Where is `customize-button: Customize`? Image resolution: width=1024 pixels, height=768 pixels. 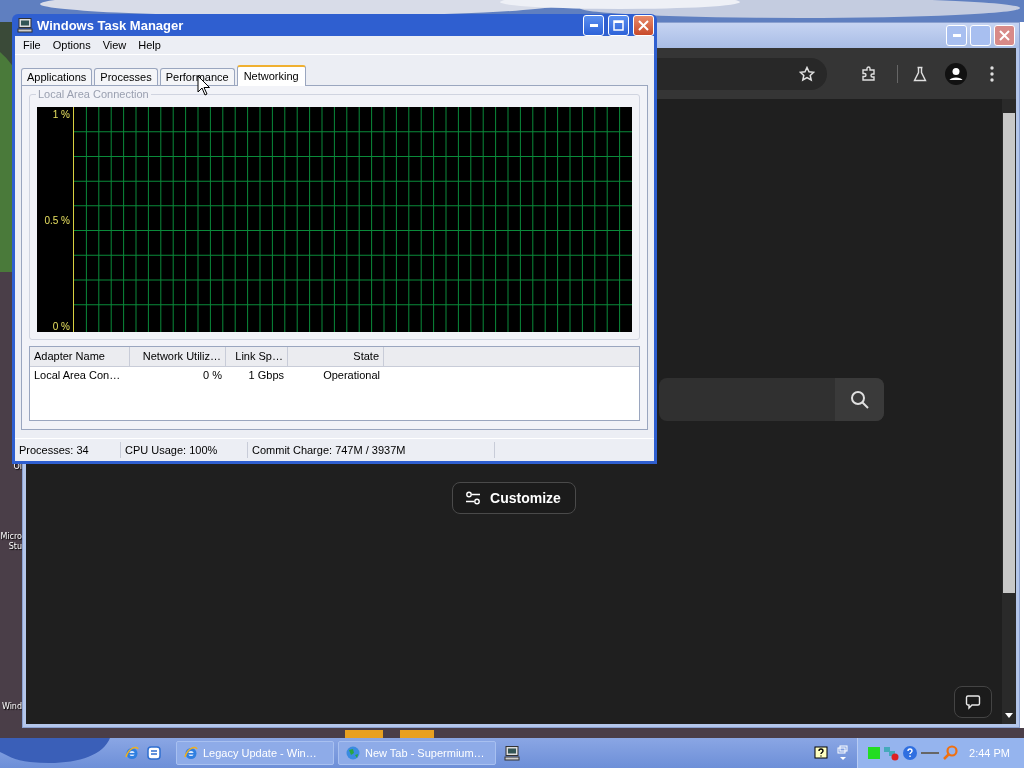 customize-button: Customize is located at coordinates (514, 498).